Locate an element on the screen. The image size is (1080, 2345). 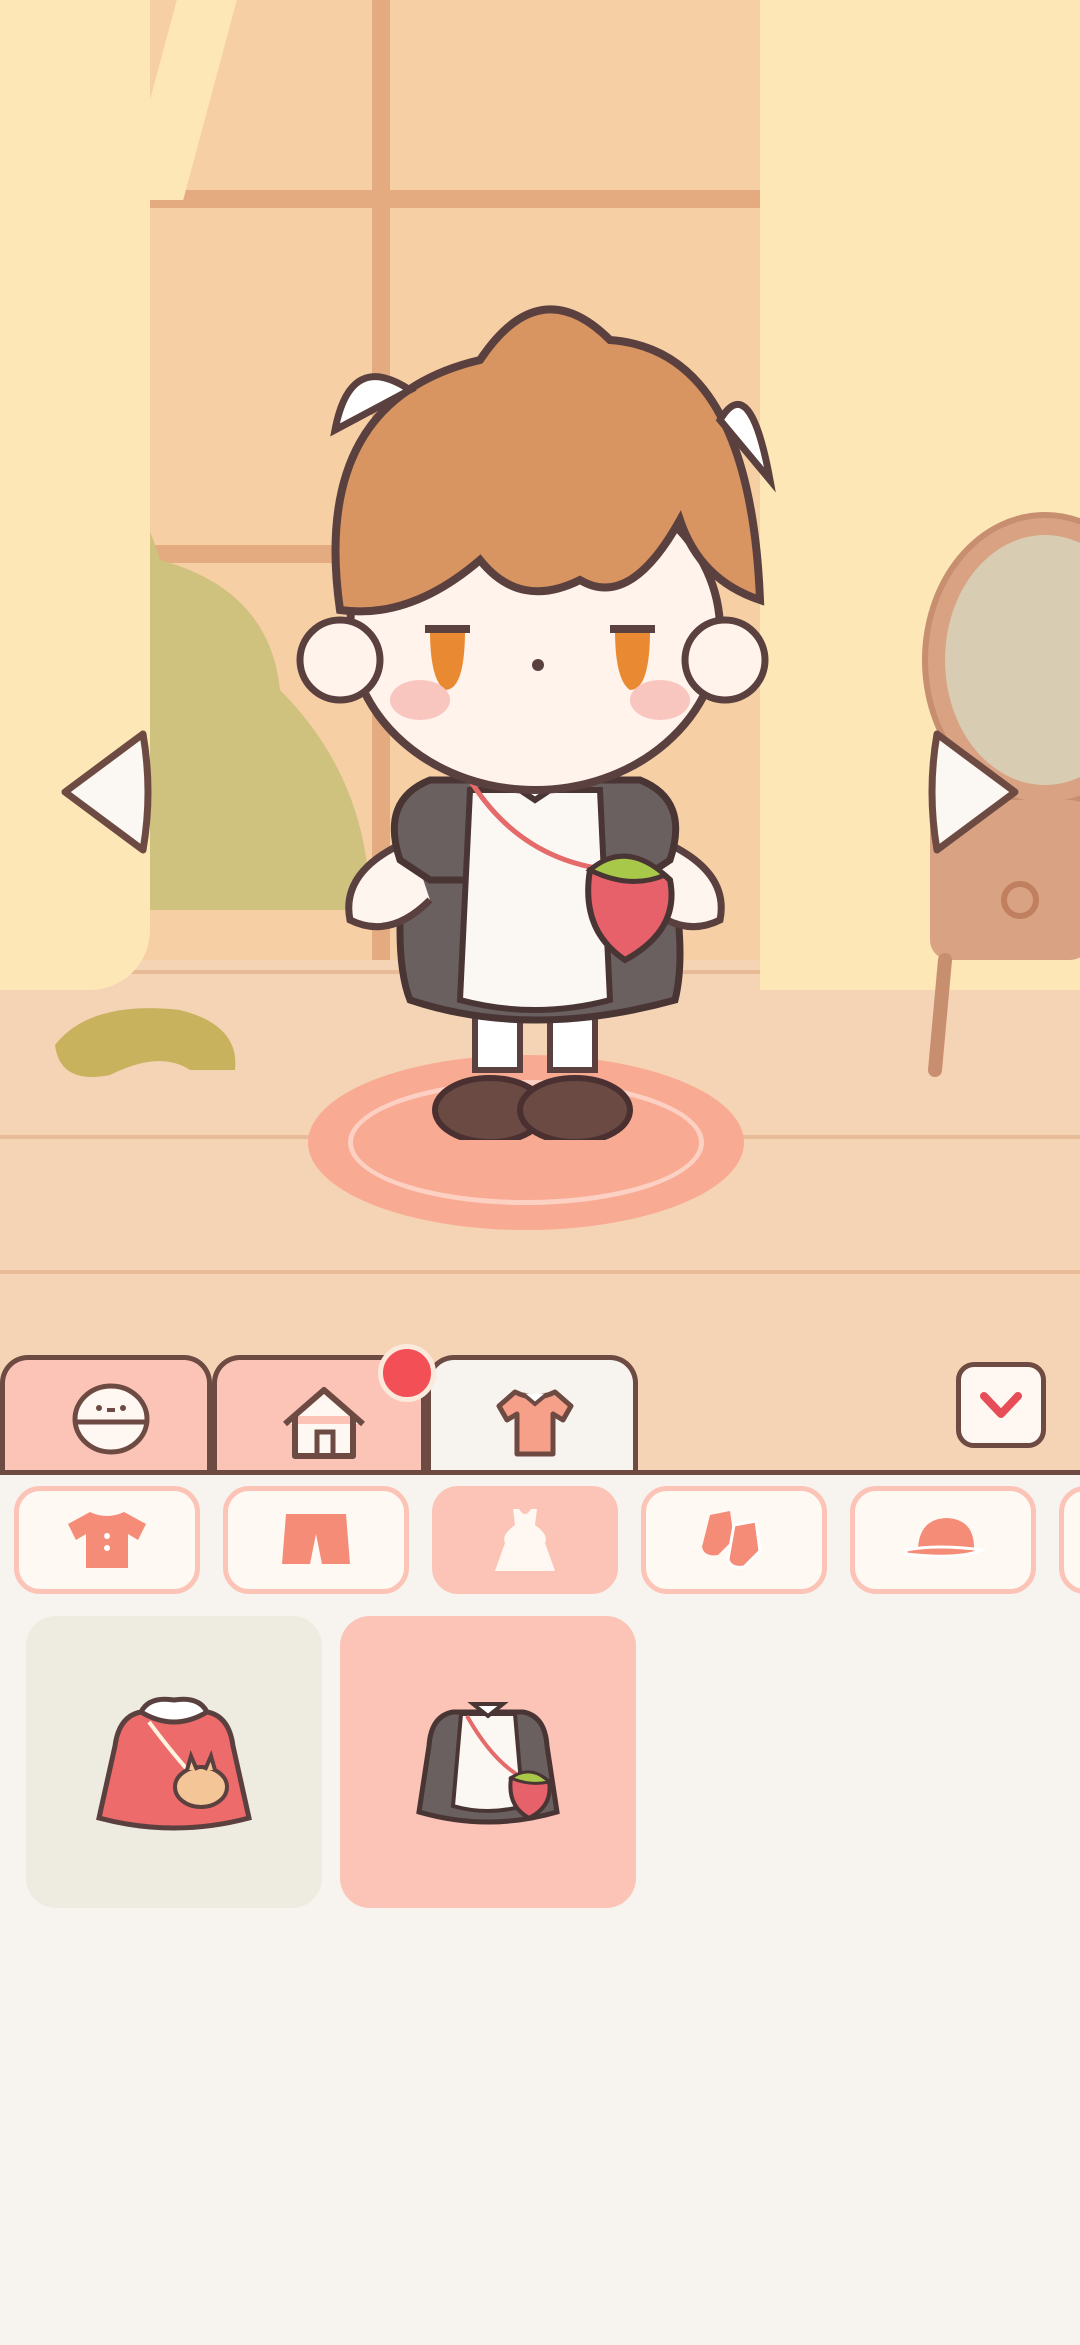
subcat-dresses is located at coordinates (525, 1540).